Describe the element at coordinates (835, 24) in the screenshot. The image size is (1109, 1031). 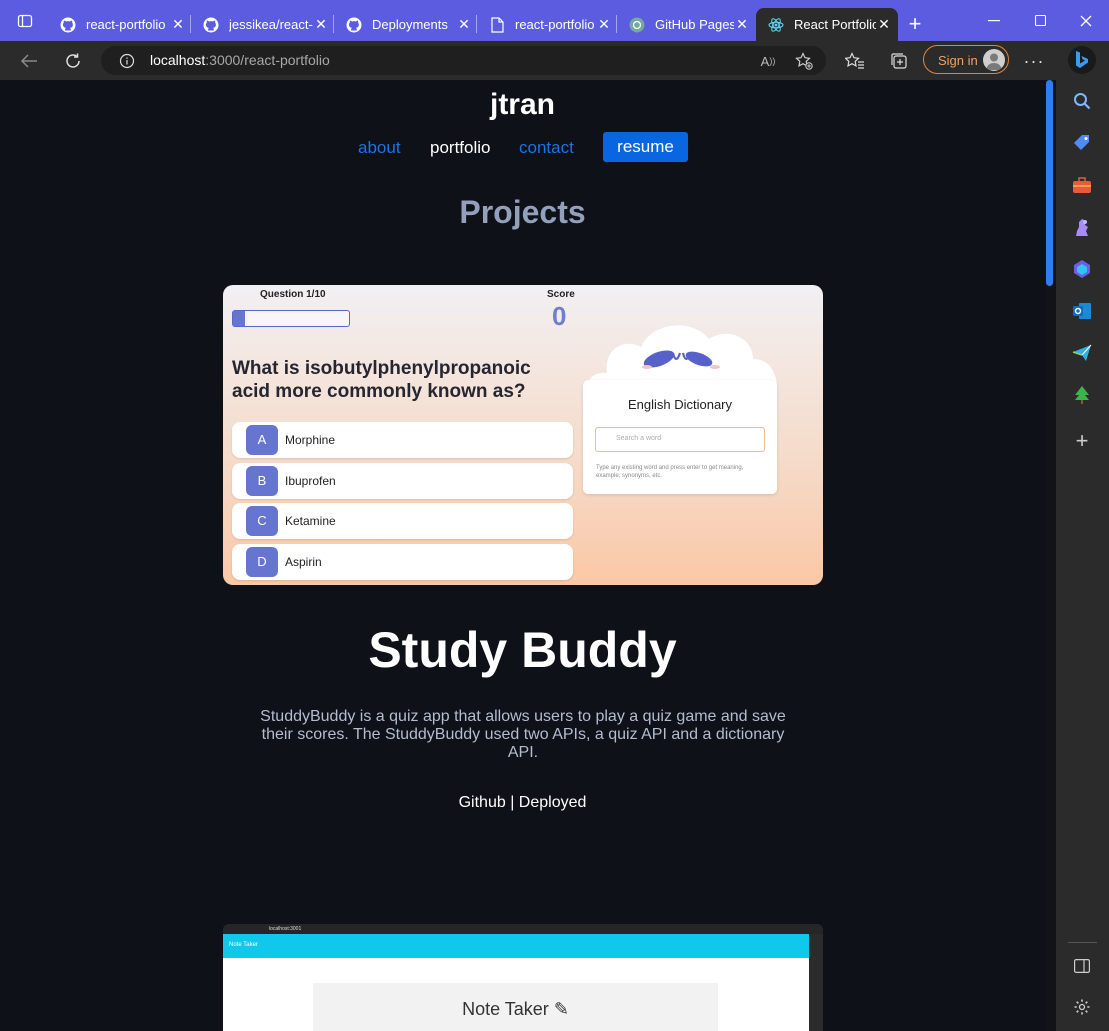
I see `tab-label: React Portfolio` at that location.